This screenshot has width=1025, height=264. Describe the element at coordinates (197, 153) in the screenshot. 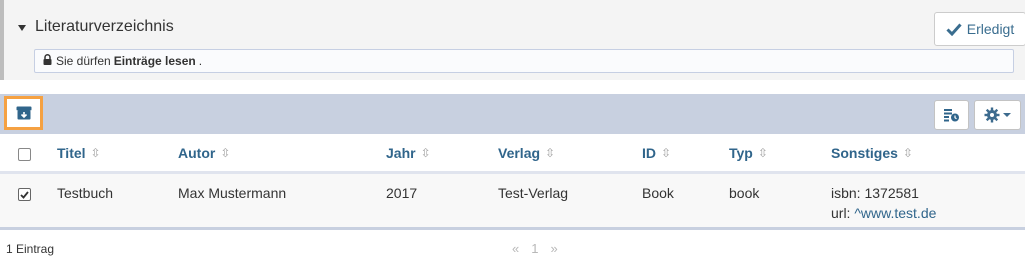

I see `column-label: Autor` at that location.